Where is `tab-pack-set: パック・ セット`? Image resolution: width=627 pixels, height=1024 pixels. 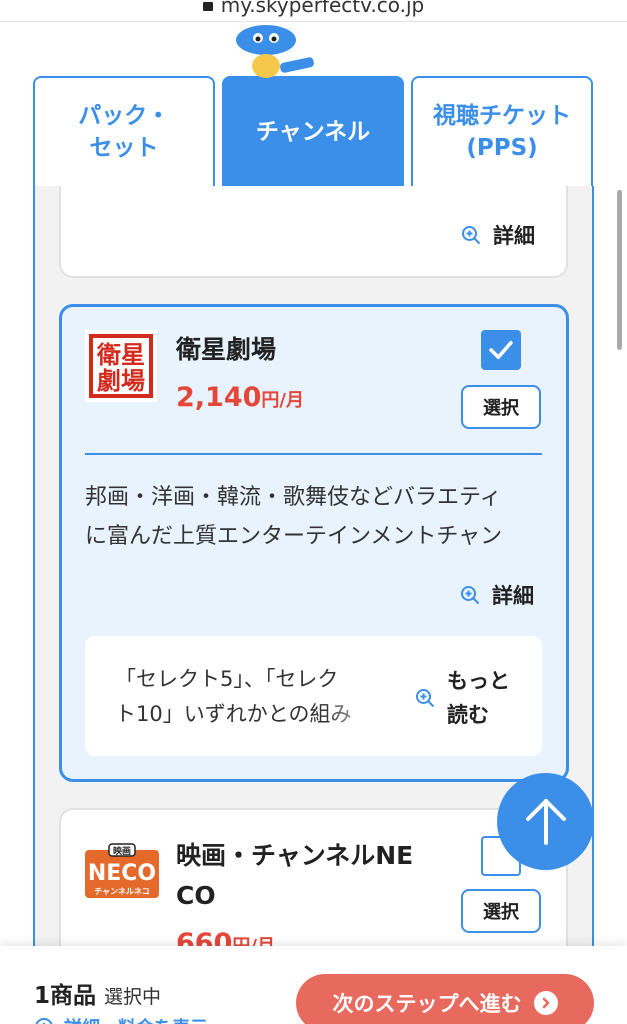 tab-pack-set: パック・ セット is located at coordinates (124, 131).